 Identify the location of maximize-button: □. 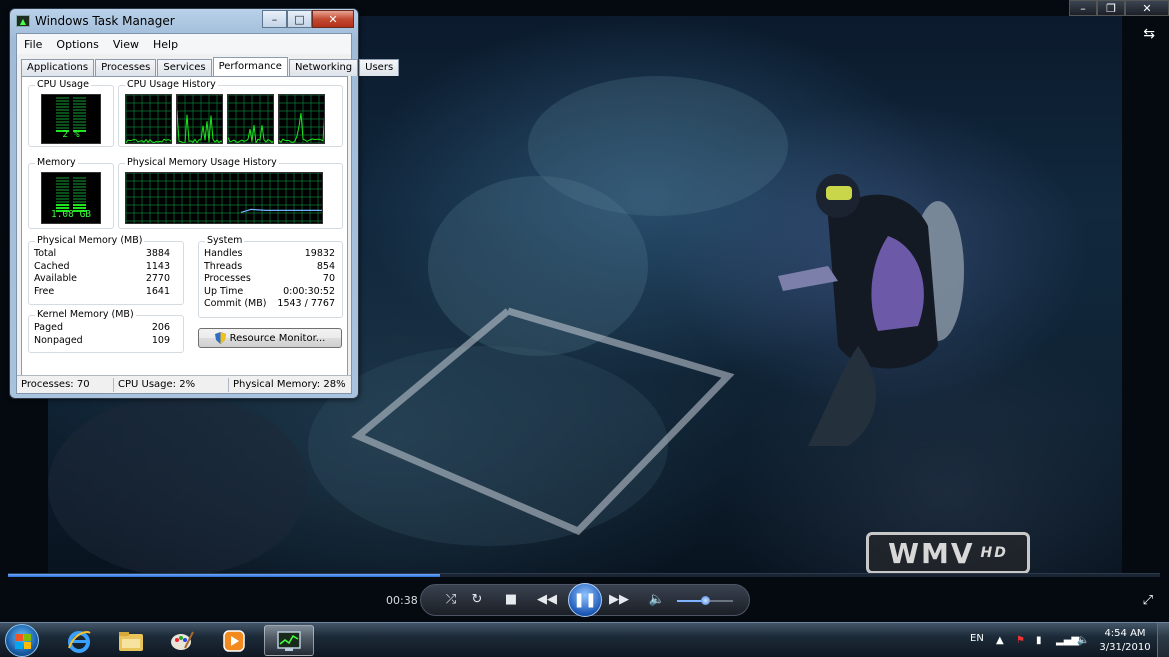
(299, 19).